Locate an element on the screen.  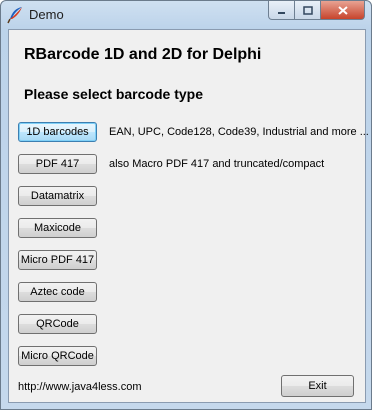
pdf417-button: PDF 417 is located at coordinates (57, 164).